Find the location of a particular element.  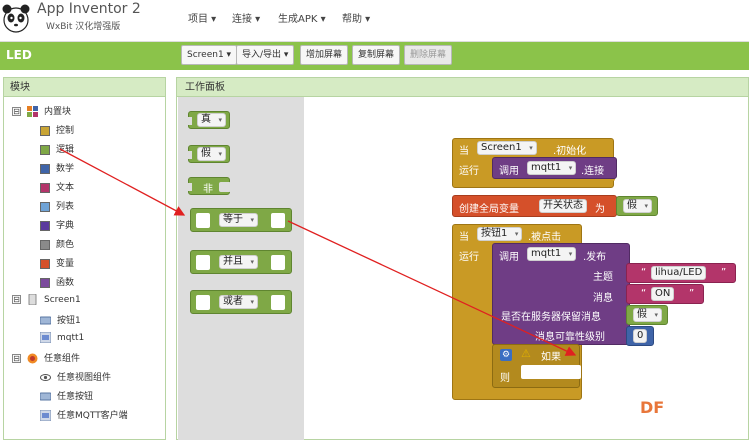

variable-name-field: 开关状态 is located at coordinates (563, 206).